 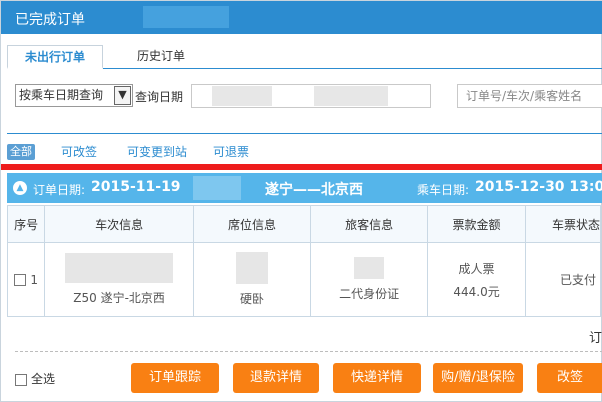 I want to click on ticket-price: 444.0元, so click(x=476, y=291).